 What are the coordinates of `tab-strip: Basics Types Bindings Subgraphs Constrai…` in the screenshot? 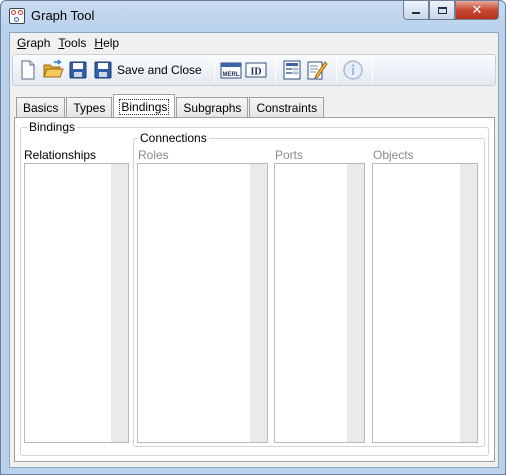 It's located at (170, 106).